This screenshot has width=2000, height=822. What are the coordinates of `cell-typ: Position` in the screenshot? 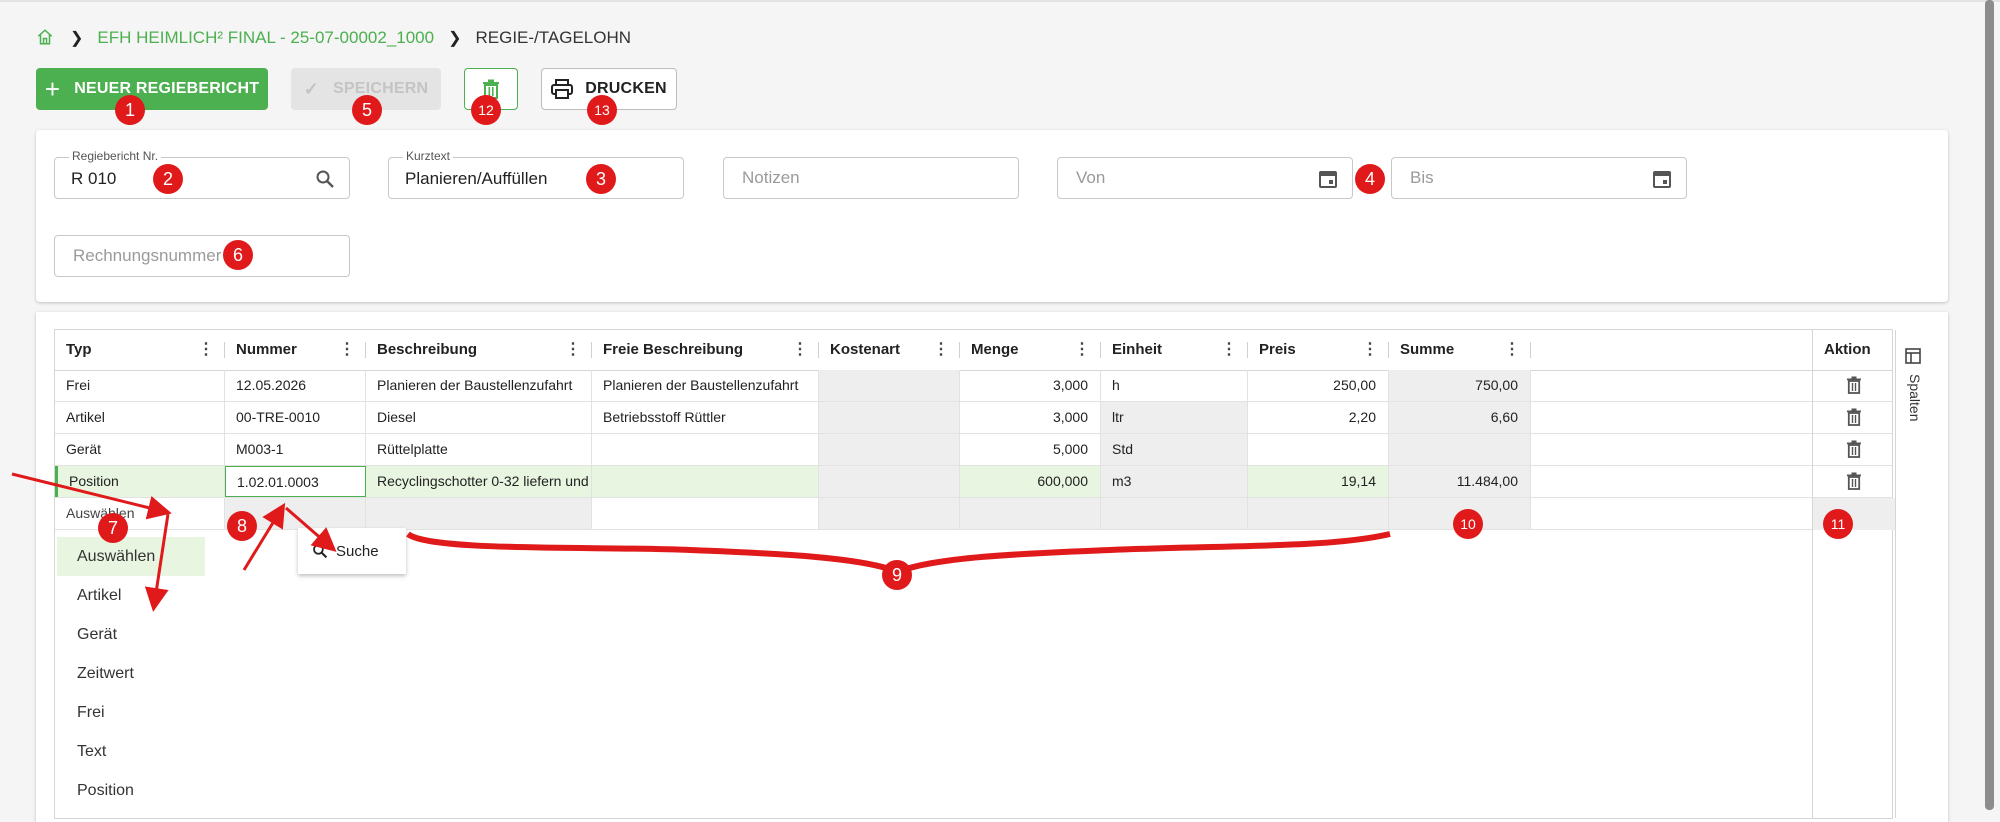 It's located at (140, 481).